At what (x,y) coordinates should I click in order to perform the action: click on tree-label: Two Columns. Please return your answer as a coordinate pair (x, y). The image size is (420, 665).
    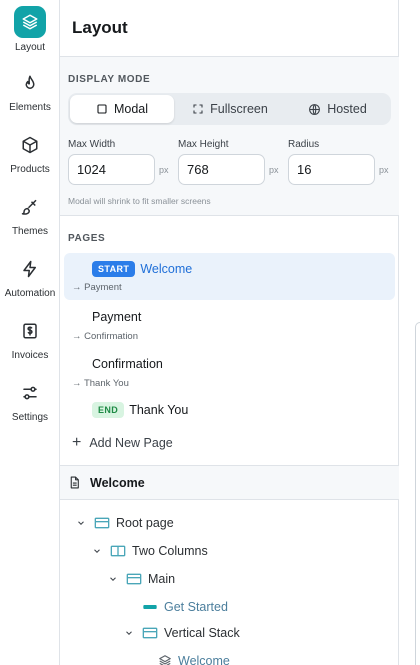
    Looking at the image, I should click on (170, 551).